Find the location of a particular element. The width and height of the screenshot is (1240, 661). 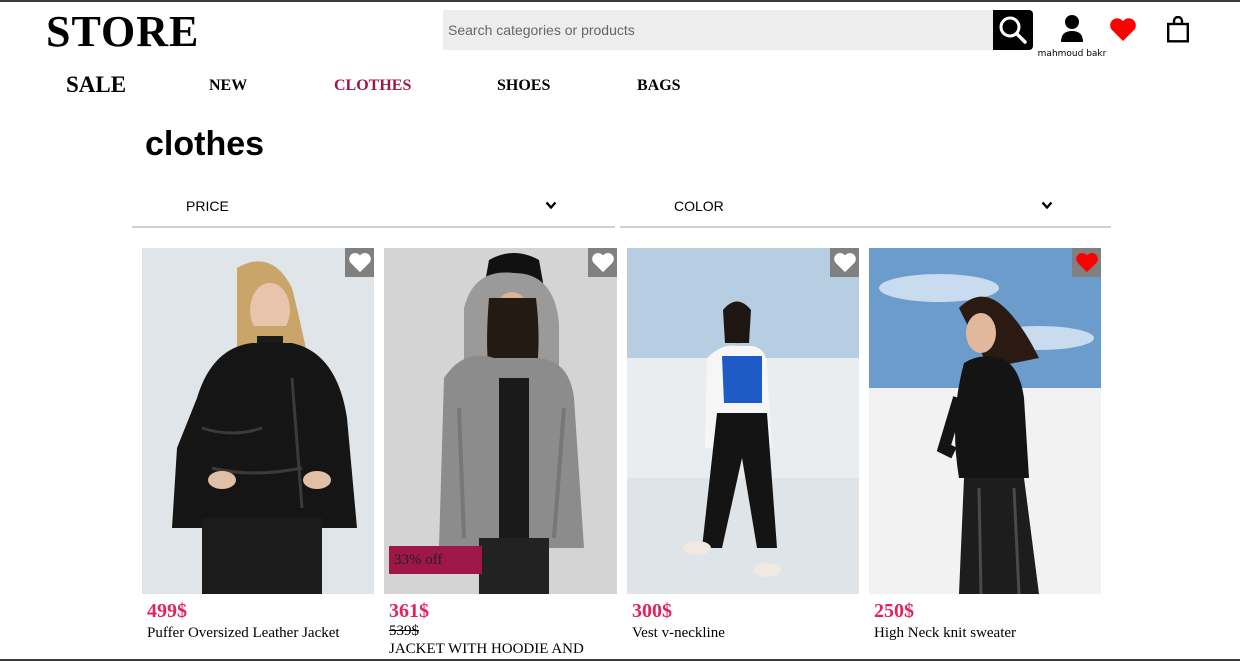

window-top-border is located at coordinates (620, 1).